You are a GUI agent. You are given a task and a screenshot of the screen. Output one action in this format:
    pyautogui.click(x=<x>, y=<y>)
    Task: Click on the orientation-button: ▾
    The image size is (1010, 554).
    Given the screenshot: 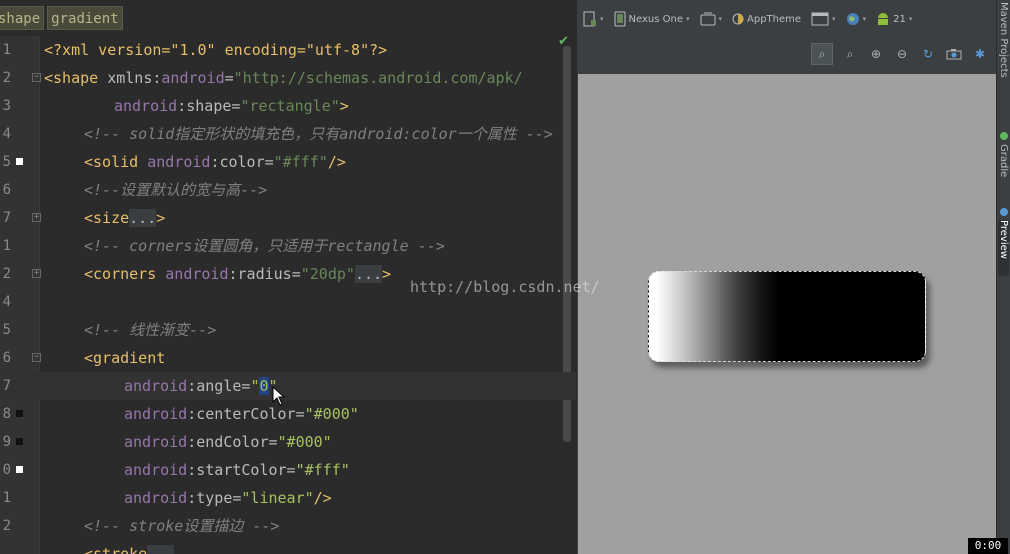 What is the action you would take?
    pyautogui.click(x=711, y=19)
    